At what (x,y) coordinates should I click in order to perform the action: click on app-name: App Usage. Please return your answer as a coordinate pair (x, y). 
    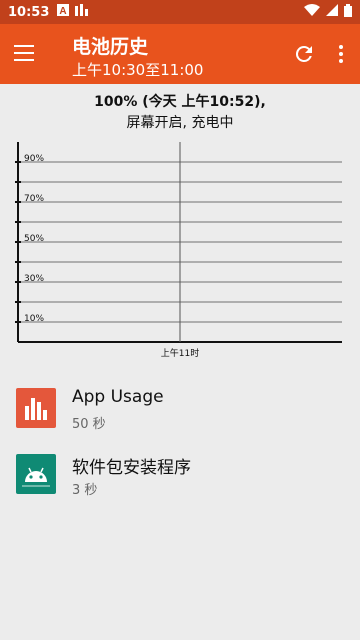
    Looking at the image, I should click on (118, 397).